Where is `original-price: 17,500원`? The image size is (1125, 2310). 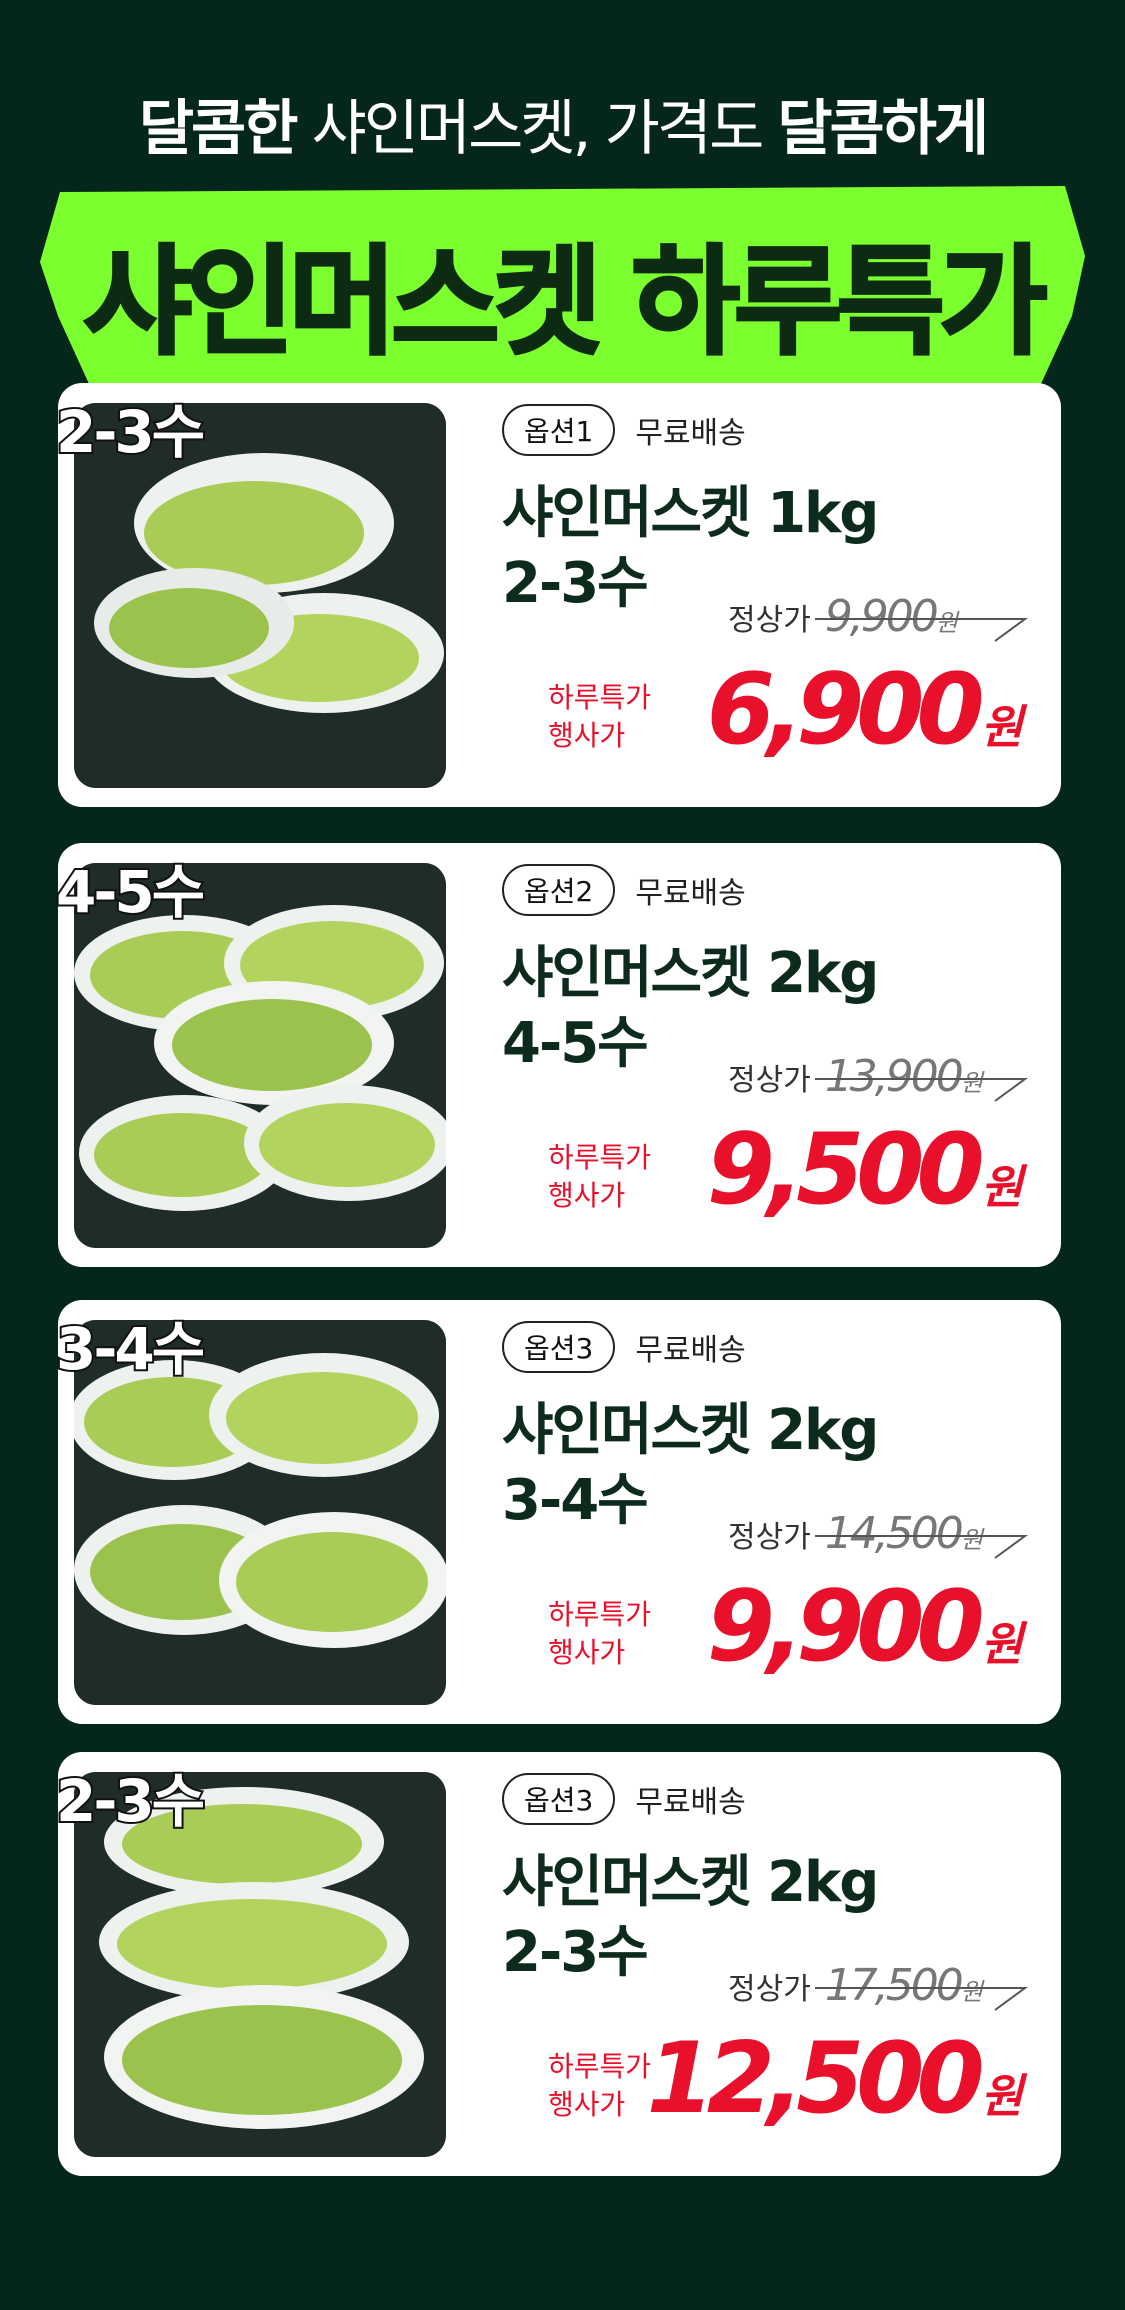 original-price: 17,500원 is located at coordinates (921, 1985).